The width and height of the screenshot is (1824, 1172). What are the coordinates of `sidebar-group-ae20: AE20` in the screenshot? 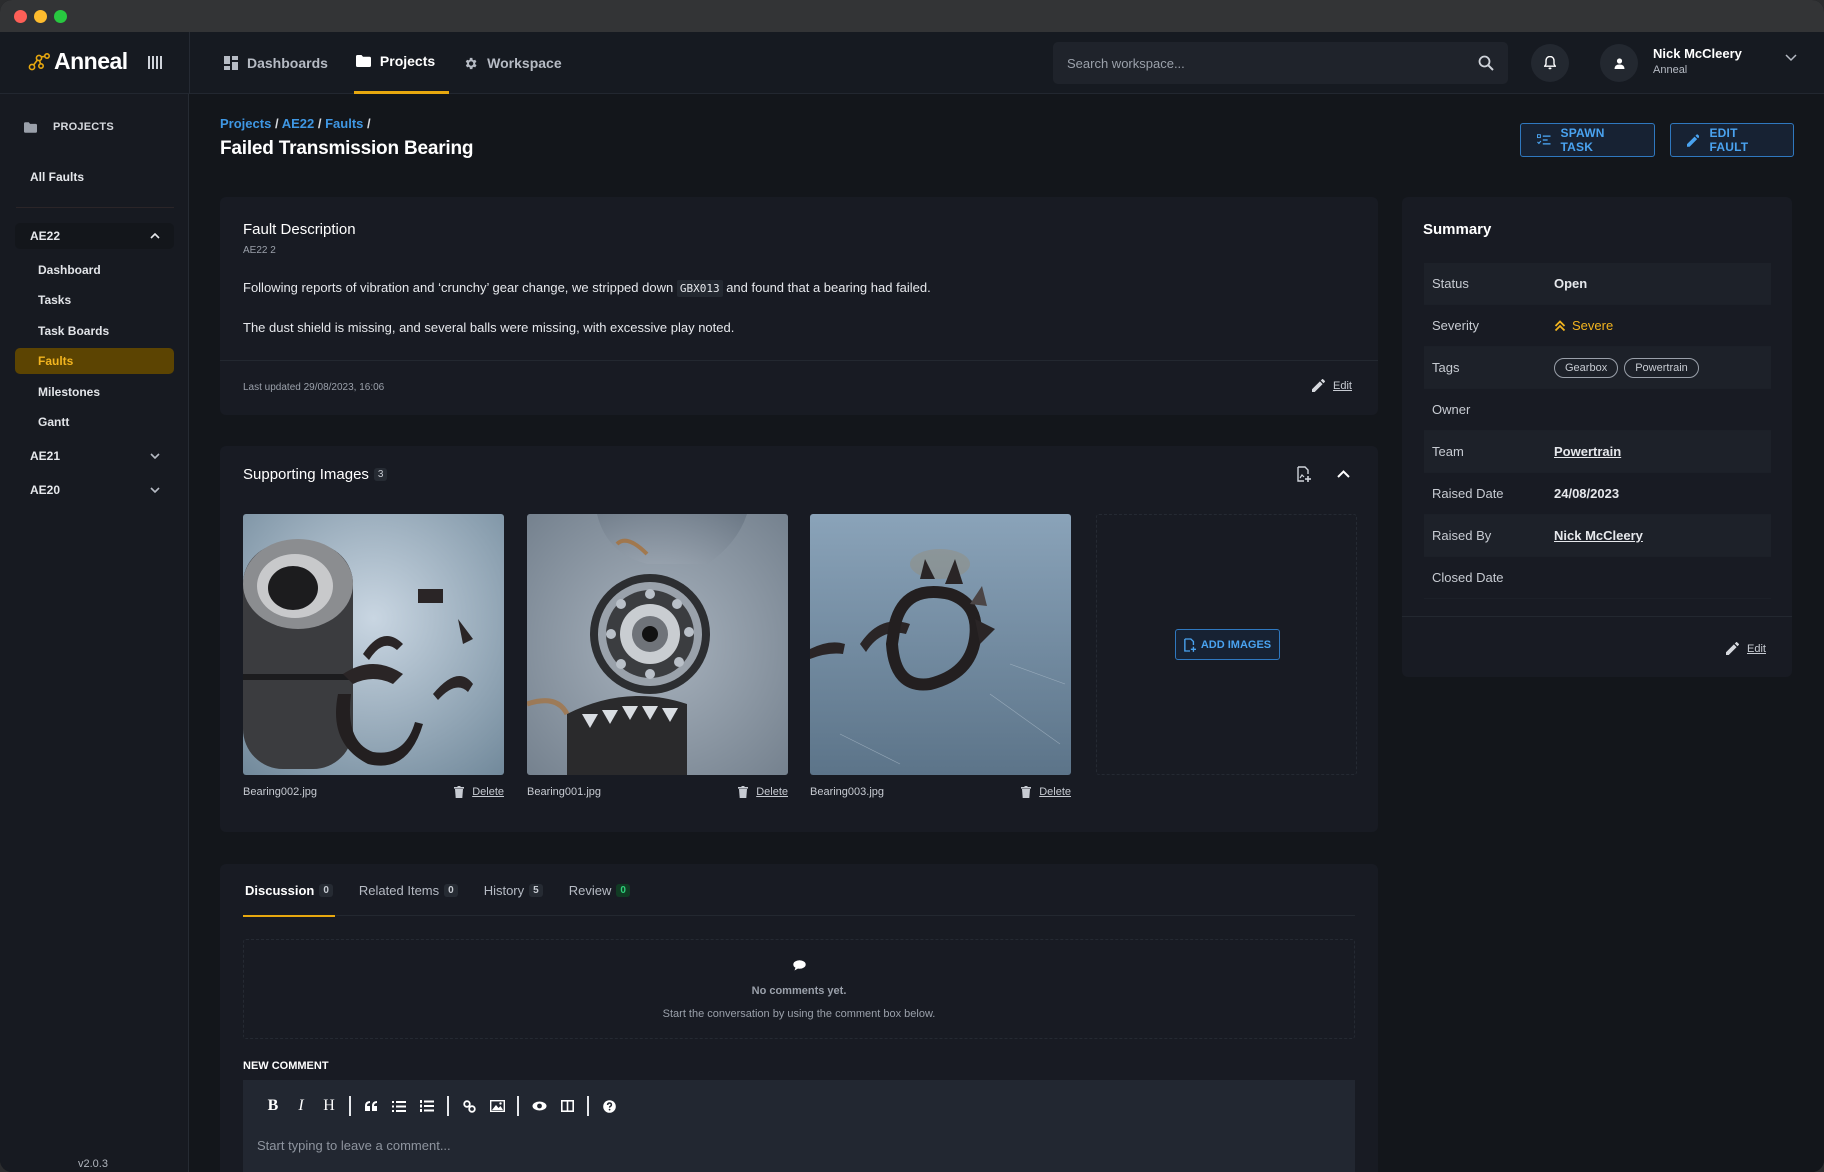 It's located at (94, 490).